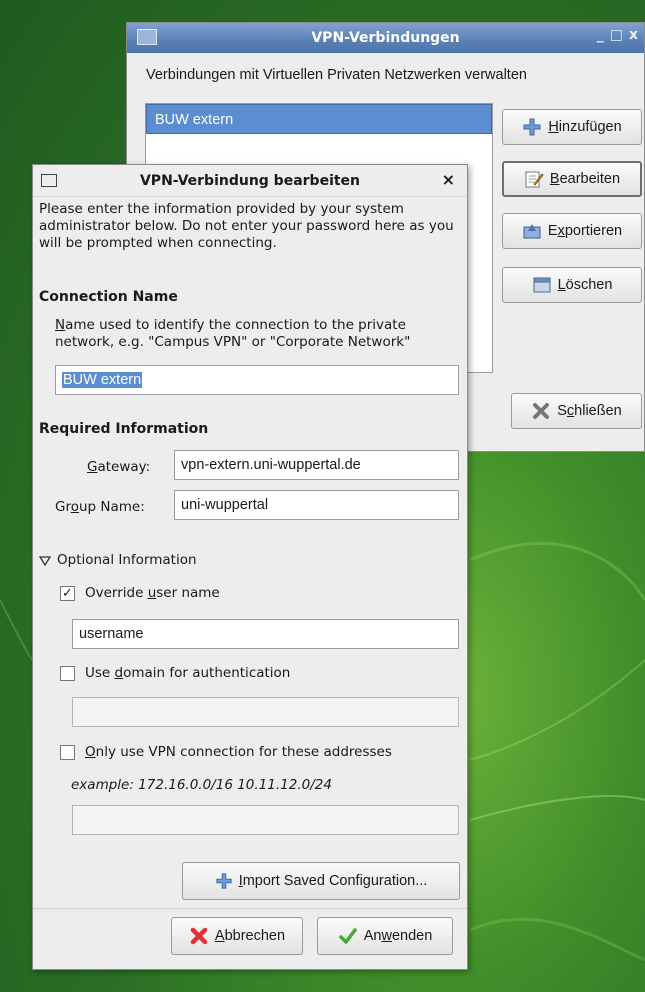 This screenshot has height=992, width=645. What do you see at coordinates (187, 673) in the screenshot?
I see `use-domain-label: Use domain for authentication` at bounding box center [187, 673].